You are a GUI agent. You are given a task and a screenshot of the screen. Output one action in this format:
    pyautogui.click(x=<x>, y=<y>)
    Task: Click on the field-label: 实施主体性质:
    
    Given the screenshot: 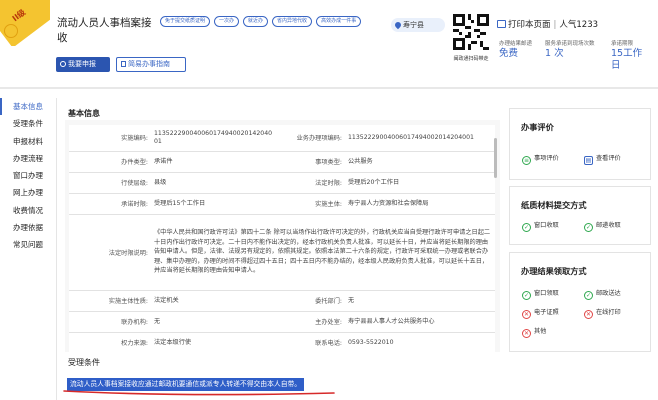 What is the action you would take?
    pyautogui.click(x=110, y=301)
    